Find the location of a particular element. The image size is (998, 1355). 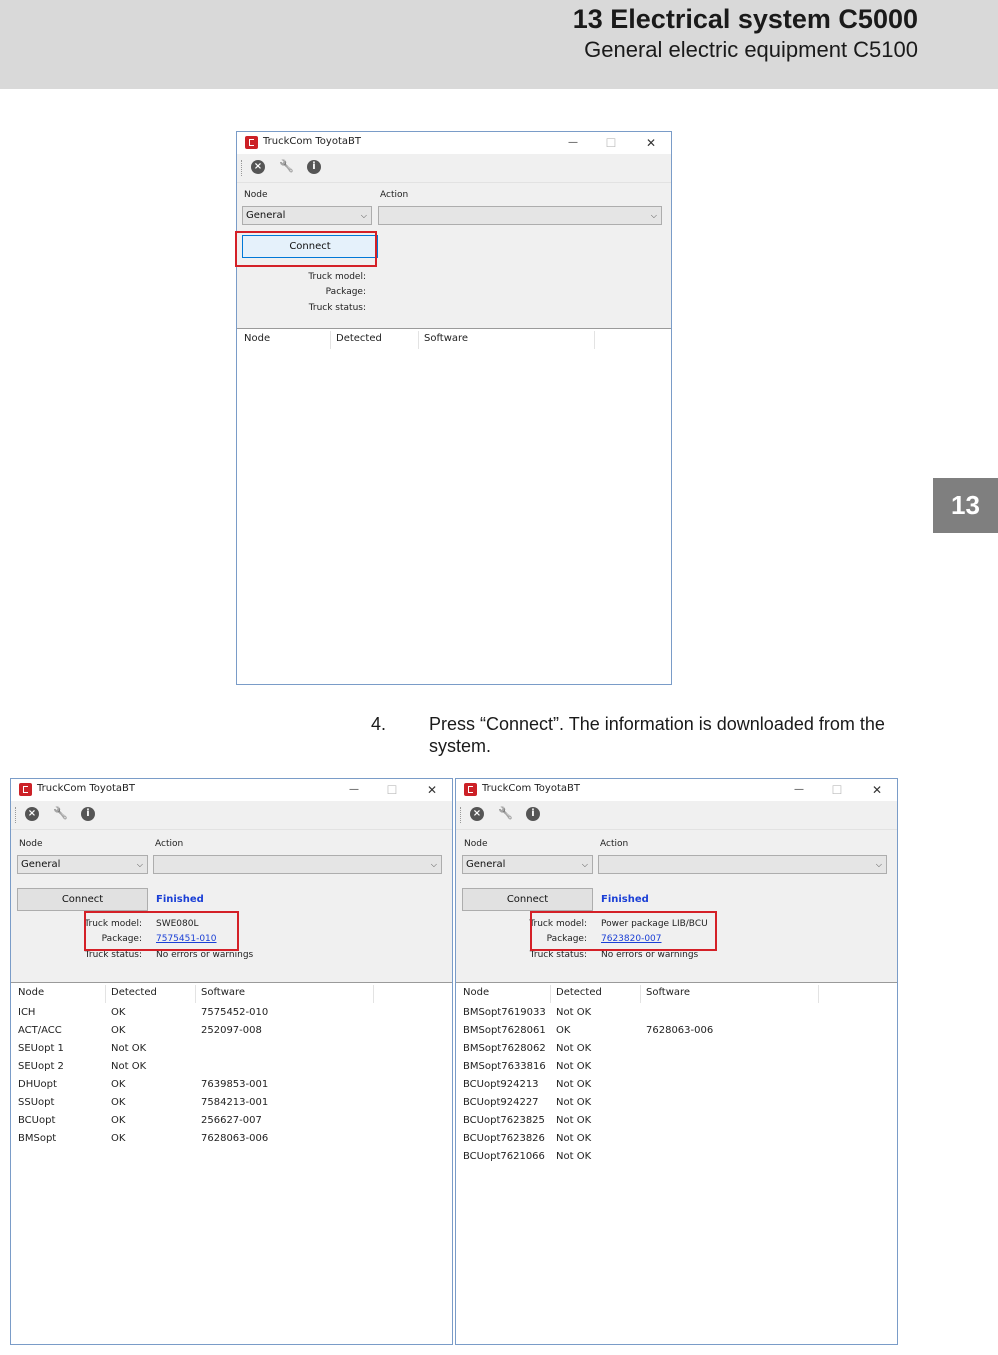

window-title: TruckCom ToyotaBT is located at coordinates (531, 788).